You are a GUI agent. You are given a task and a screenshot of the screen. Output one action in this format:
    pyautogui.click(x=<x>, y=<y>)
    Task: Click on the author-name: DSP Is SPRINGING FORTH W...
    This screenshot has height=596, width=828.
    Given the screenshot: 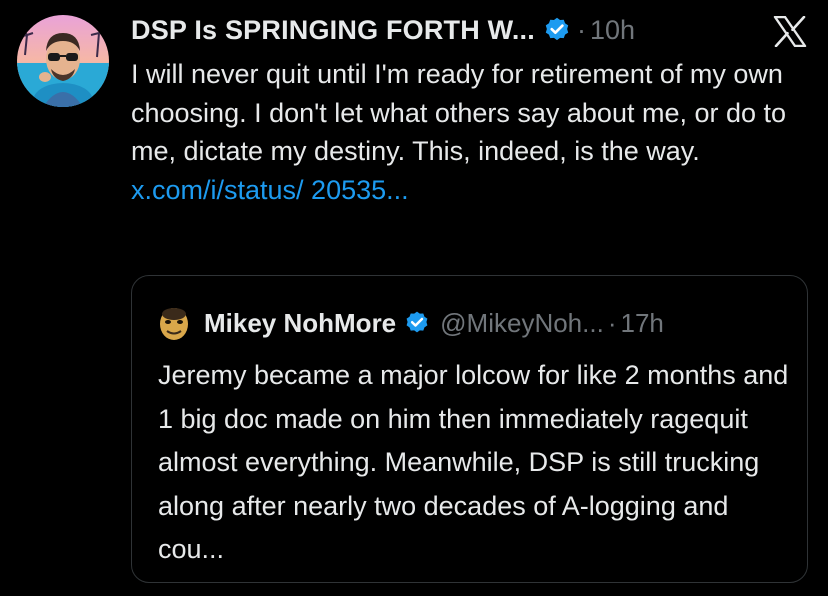 What is the action you would take?
    pyautogui.click(x=333, y=30)
    